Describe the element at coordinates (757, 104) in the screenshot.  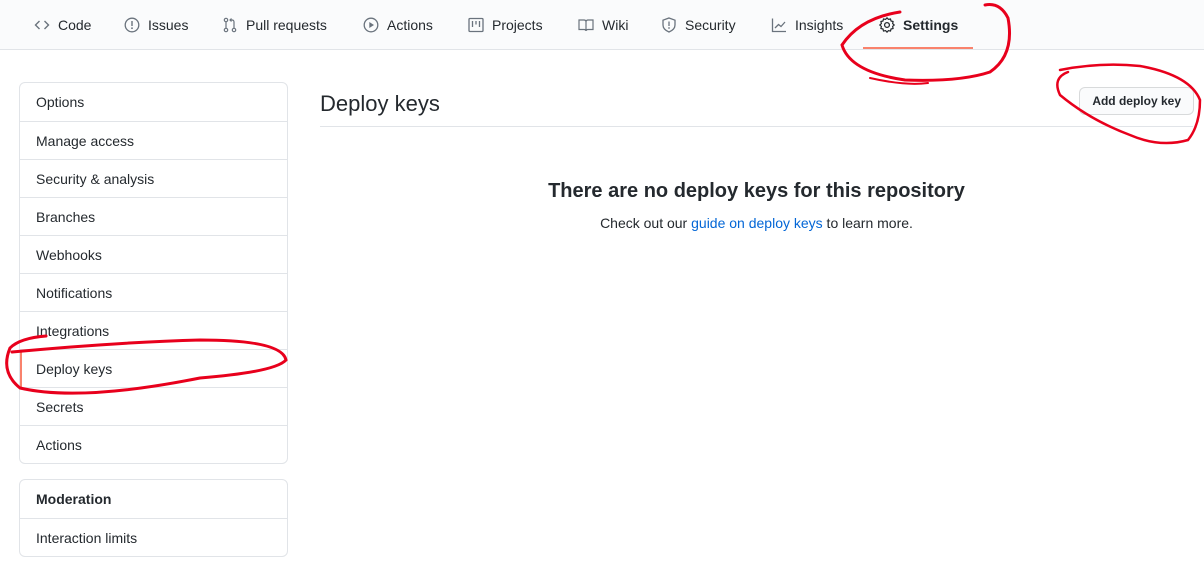
I see `subhead: Deploy keys Add deploy key` at that location.